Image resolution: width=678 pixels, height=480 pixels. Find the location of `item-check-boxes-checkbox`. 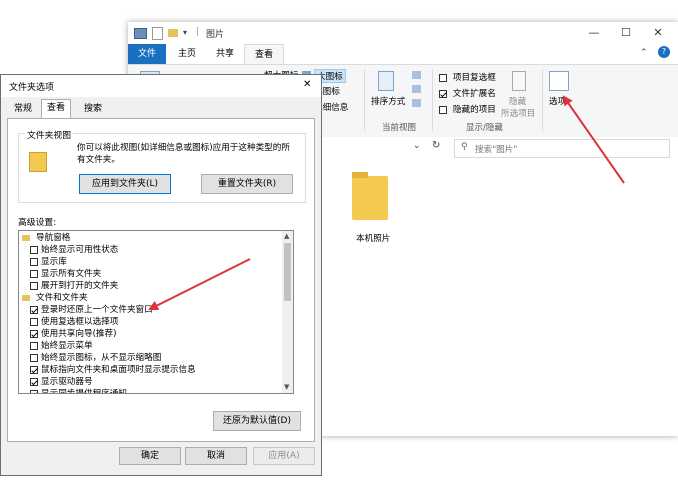

item-check-boxes-checkbox is located at coordinates (443, 77).